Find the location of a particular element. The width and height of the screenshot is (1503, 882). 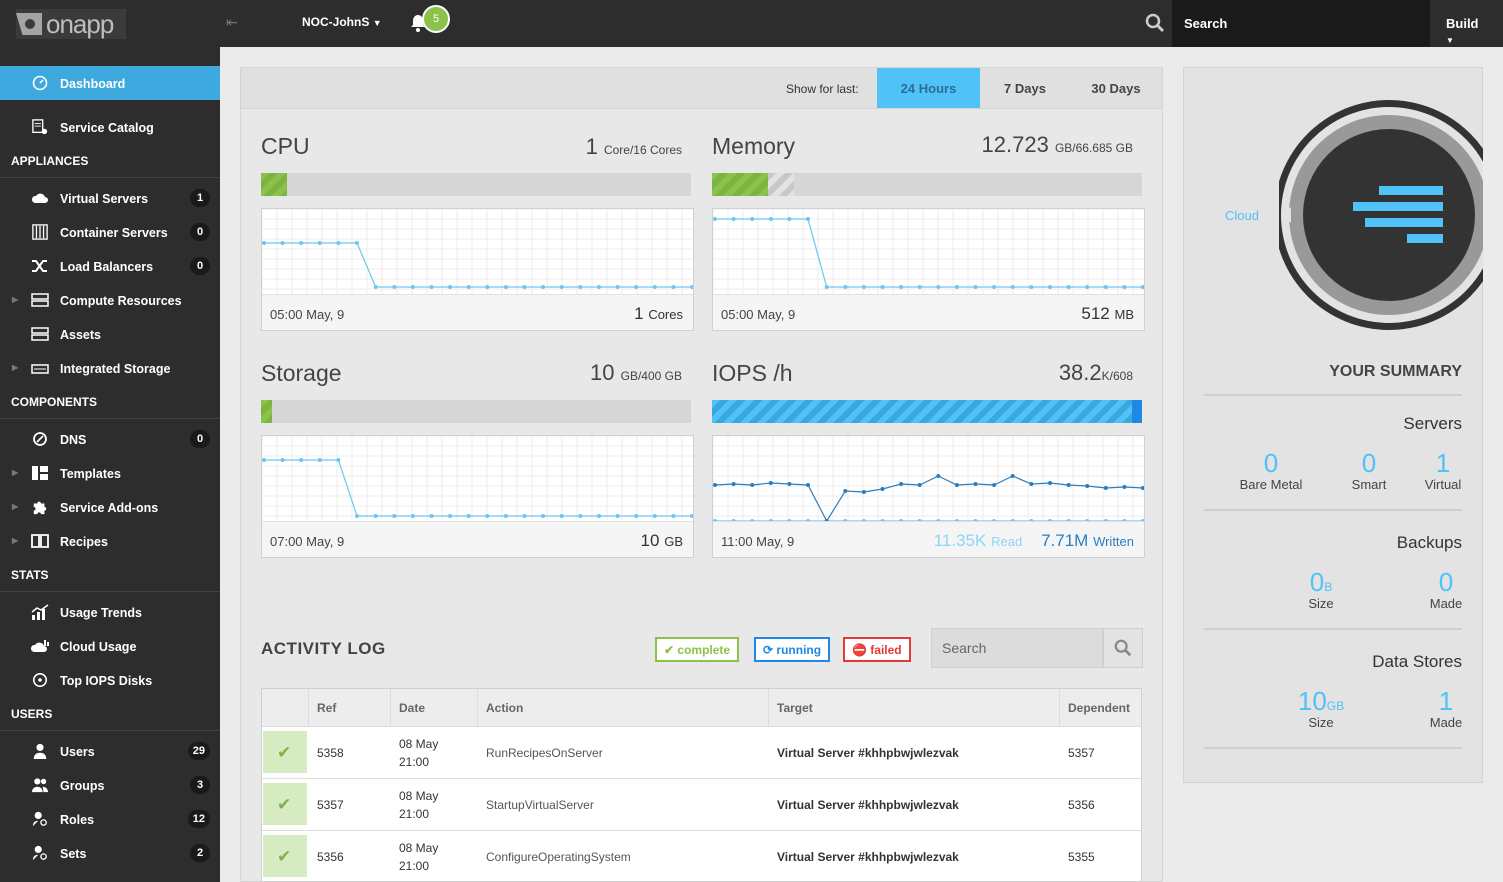

onapp-logo: onapp is located at coordinates (71, 24).